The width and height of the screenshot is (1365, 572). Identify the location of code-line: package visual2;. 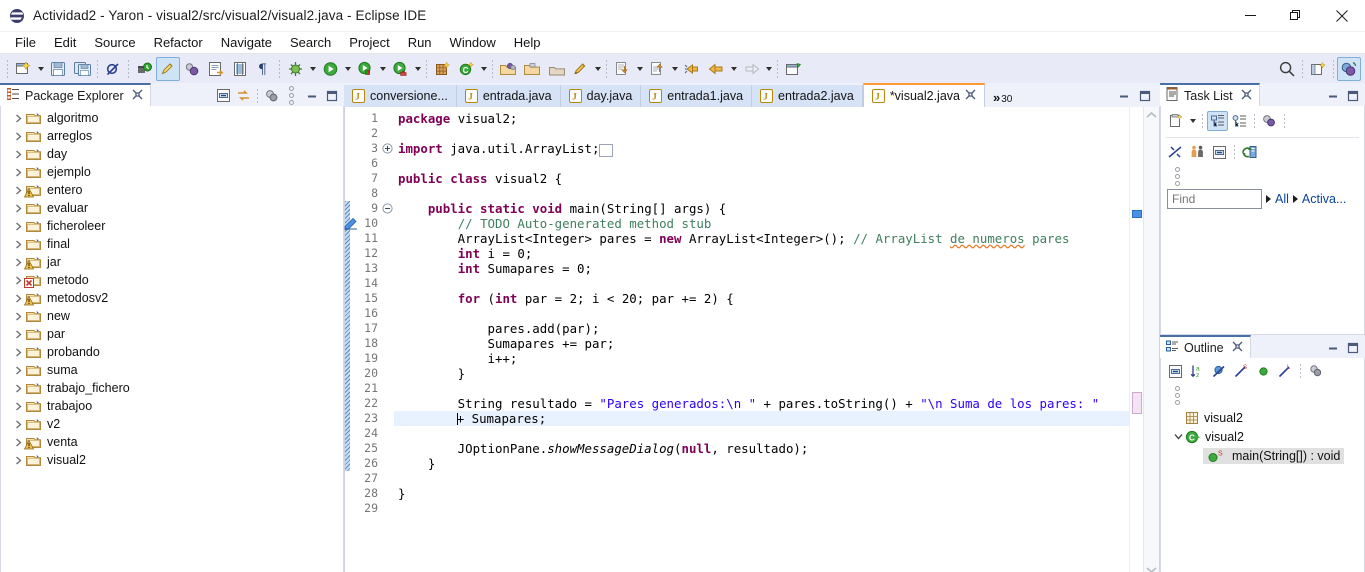
(761, 118).